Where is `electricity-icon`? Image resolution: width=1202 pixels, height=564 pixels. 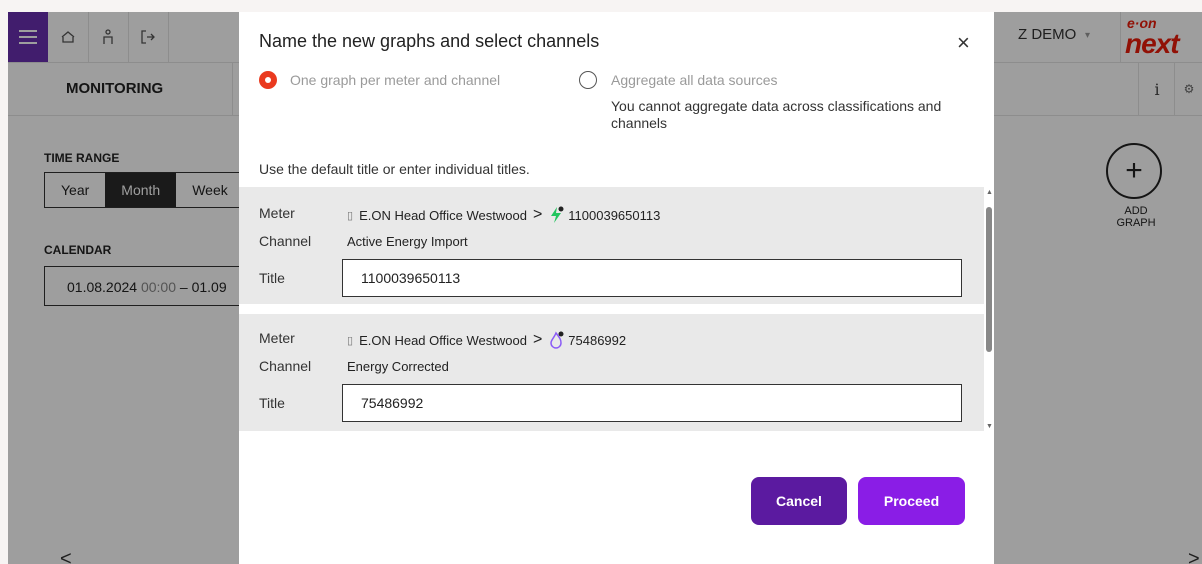
electricity-icon is located at coordinates (557, 214).